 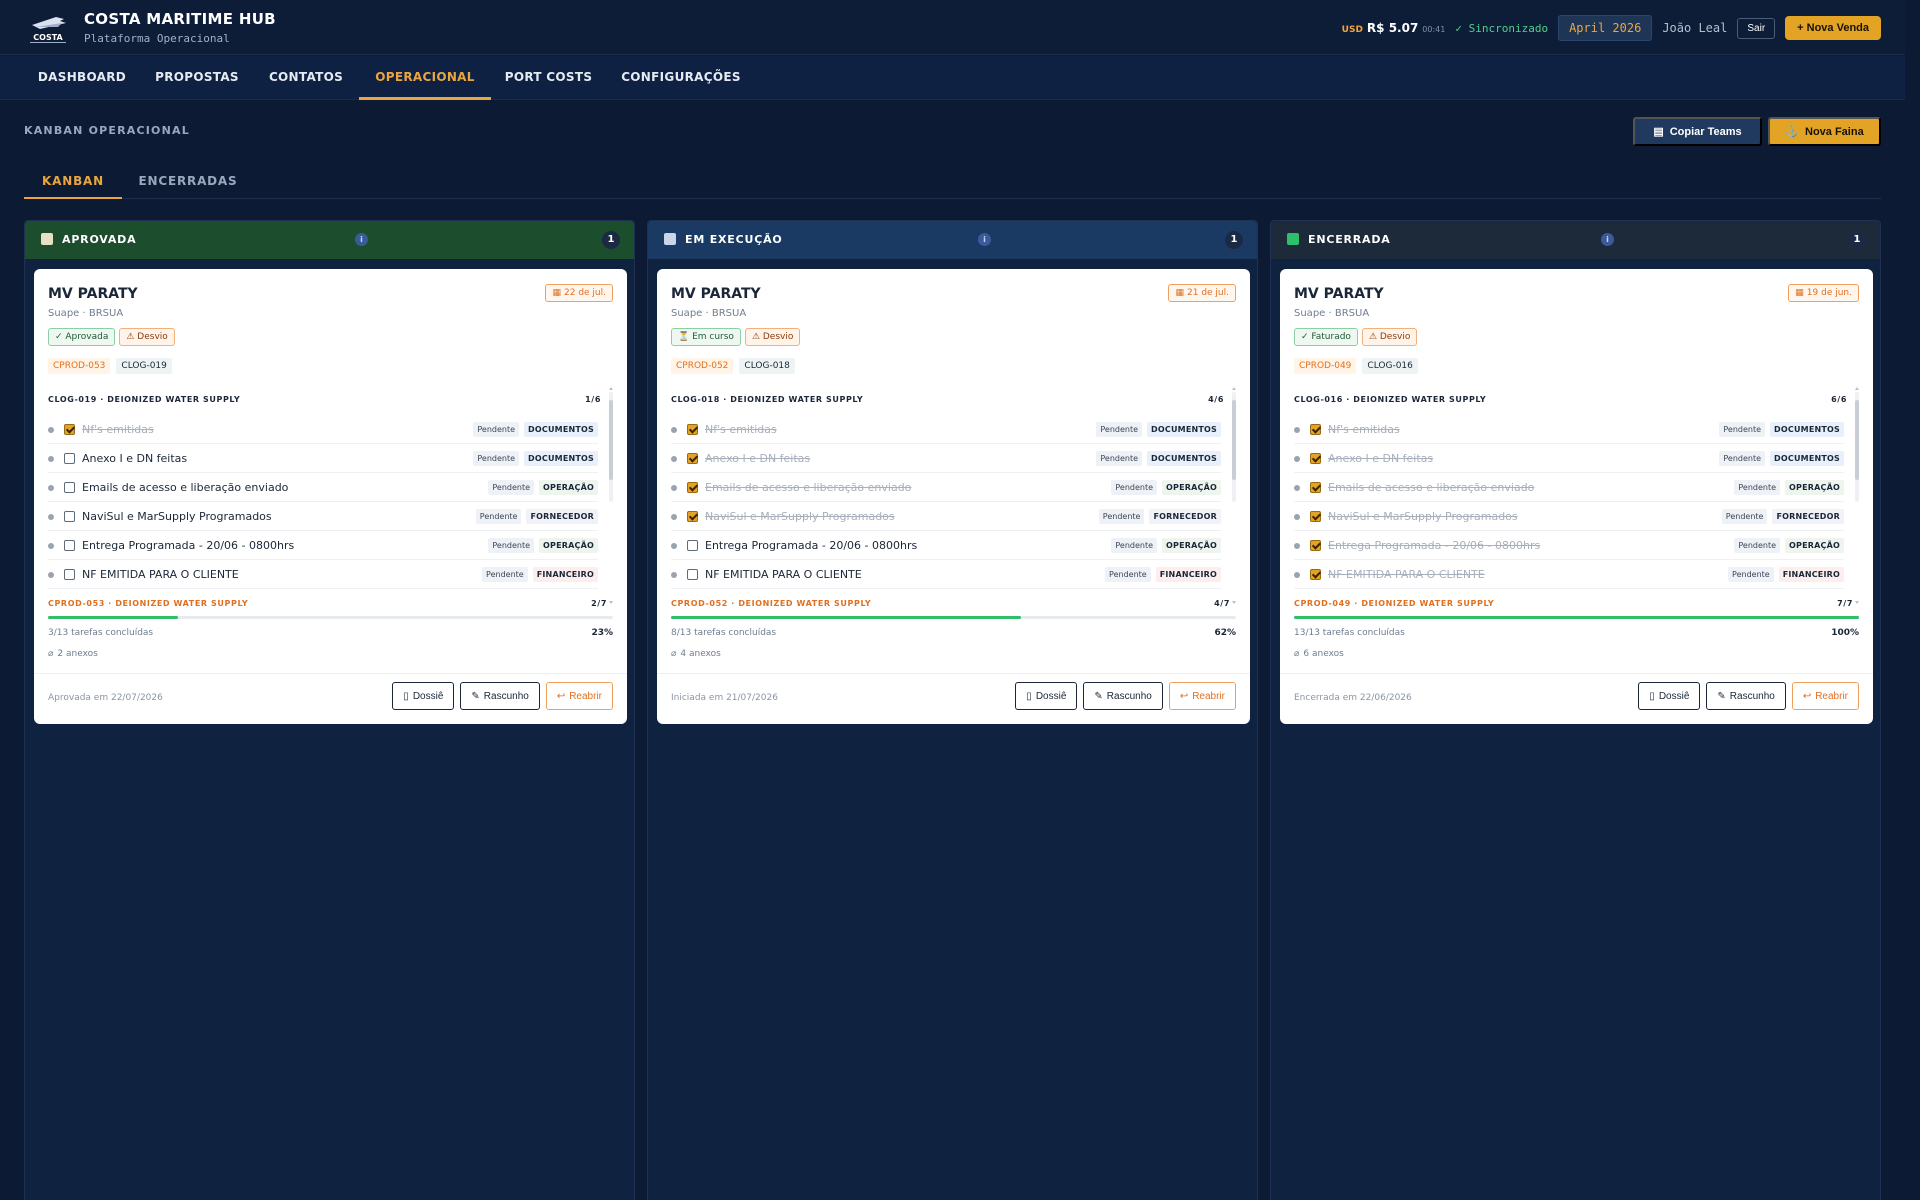 I want to click on task-tags: Pendente DOCUMENTOS, so click(x=1158, y=458).